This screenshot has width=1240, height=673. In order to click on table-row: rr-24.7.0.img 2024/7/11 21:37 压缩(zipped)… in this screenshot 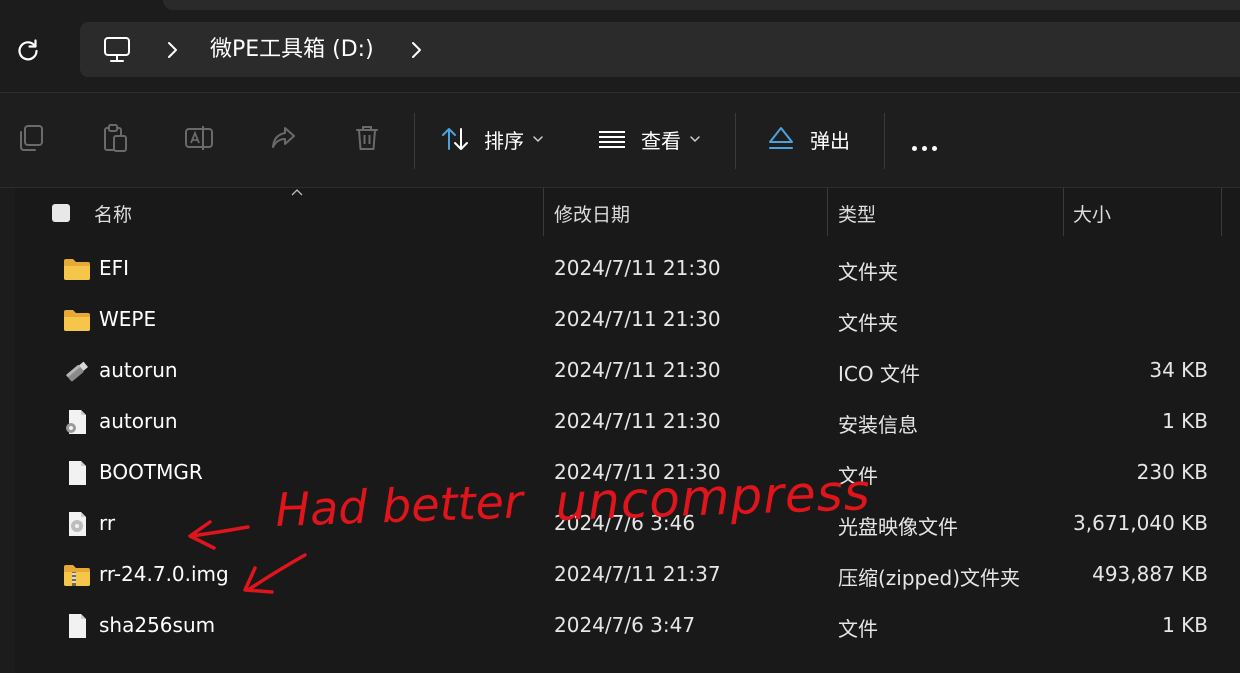, I will do `click(627, 575)`.